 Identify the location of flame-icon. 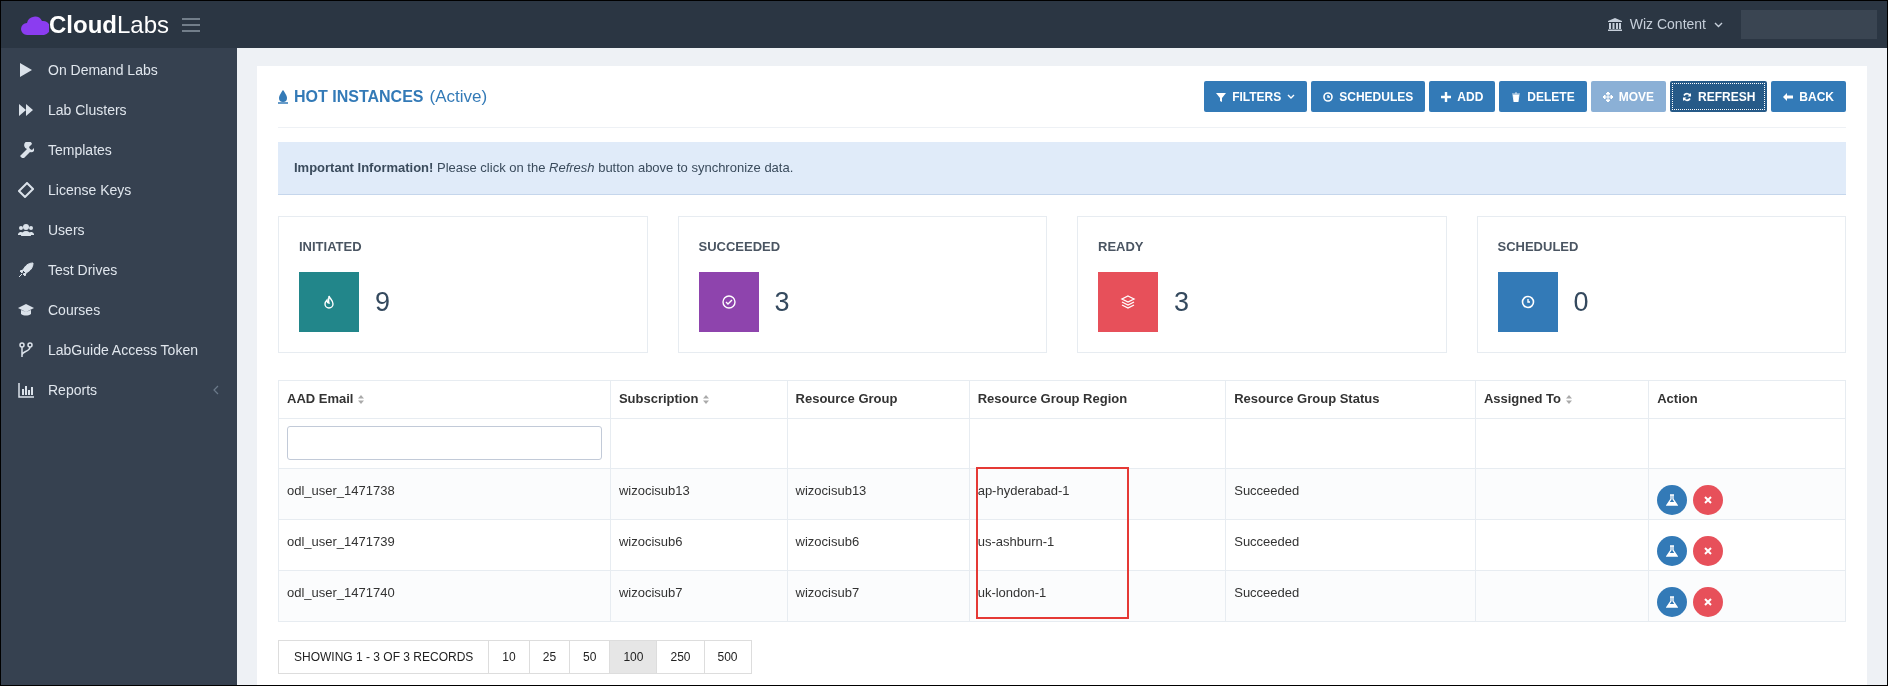
(329, 302).